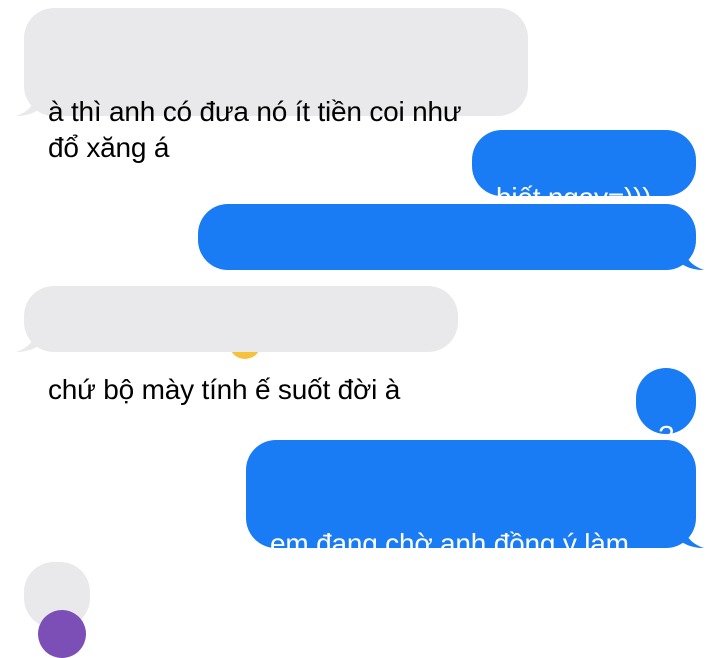 Image resolution: width=720 pixels, height=658 pixels. What do you see at coordinates (237, 345) in the screenshot?
I see `message-bubble-incoming: chứ bộ mày tính ế suốt đời à` at bounding box center [237, 345].